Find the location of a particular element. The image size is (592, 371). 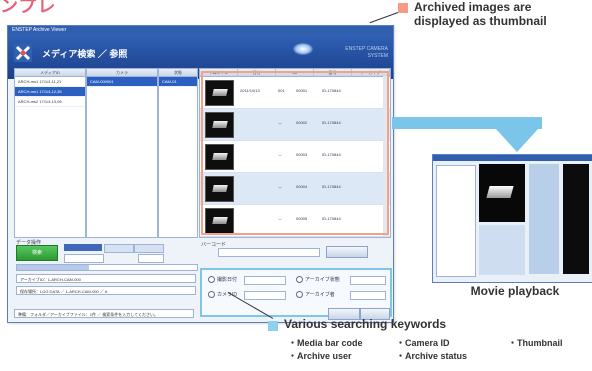

camera-list-header: カメラ is located at coordinates (122, 73).